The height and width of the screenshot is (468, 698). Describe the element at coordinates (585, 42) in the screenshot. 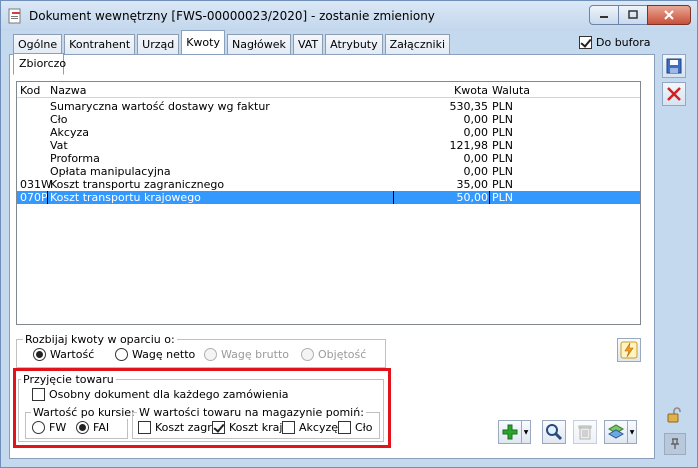

I see `checkbox-box` at that location.